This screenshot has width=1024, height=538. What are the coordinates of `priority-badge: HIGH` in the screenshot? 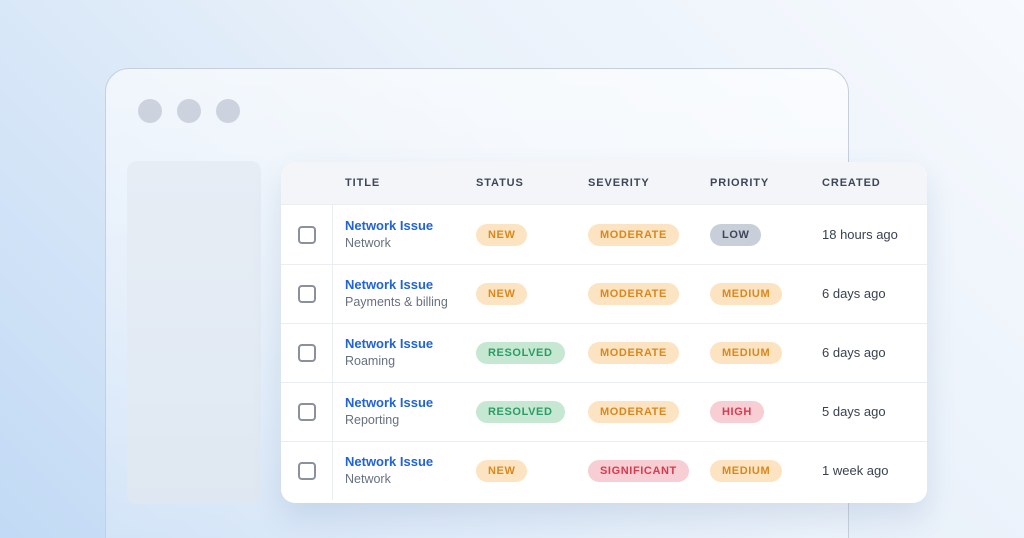 It's located at (737, 412).